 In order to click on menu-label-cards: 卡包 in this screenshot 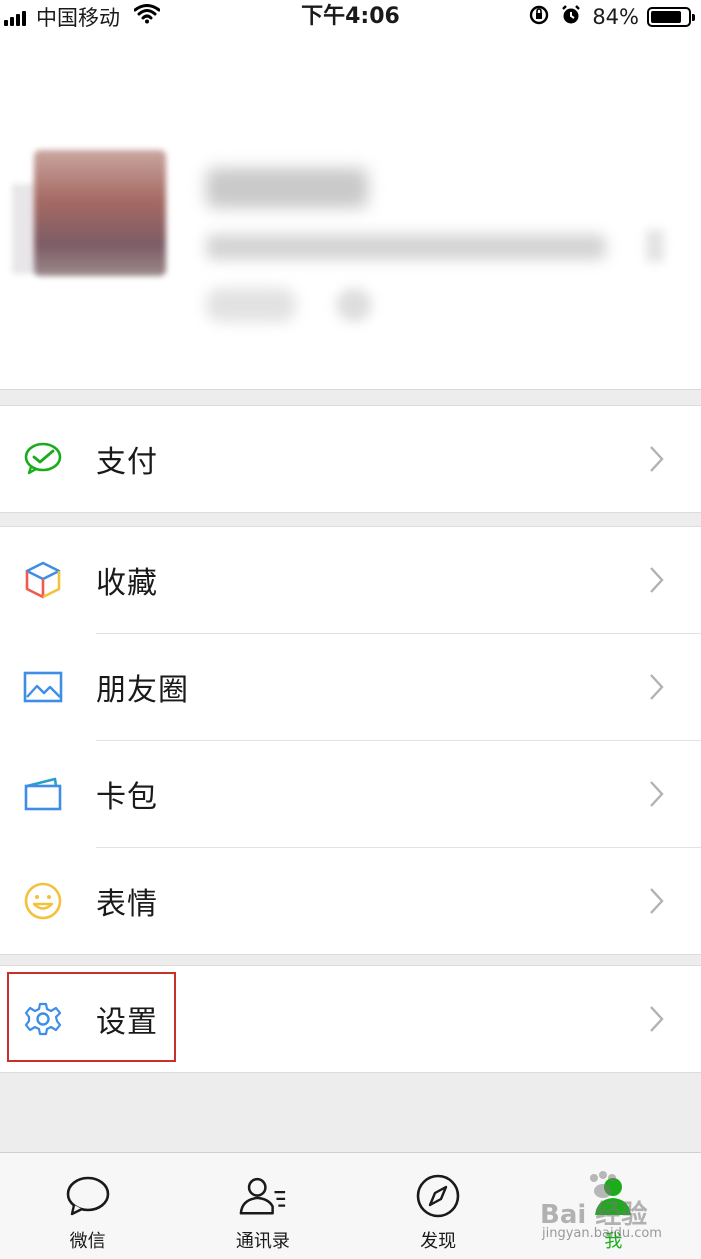, I will do `click(127, 797)`.